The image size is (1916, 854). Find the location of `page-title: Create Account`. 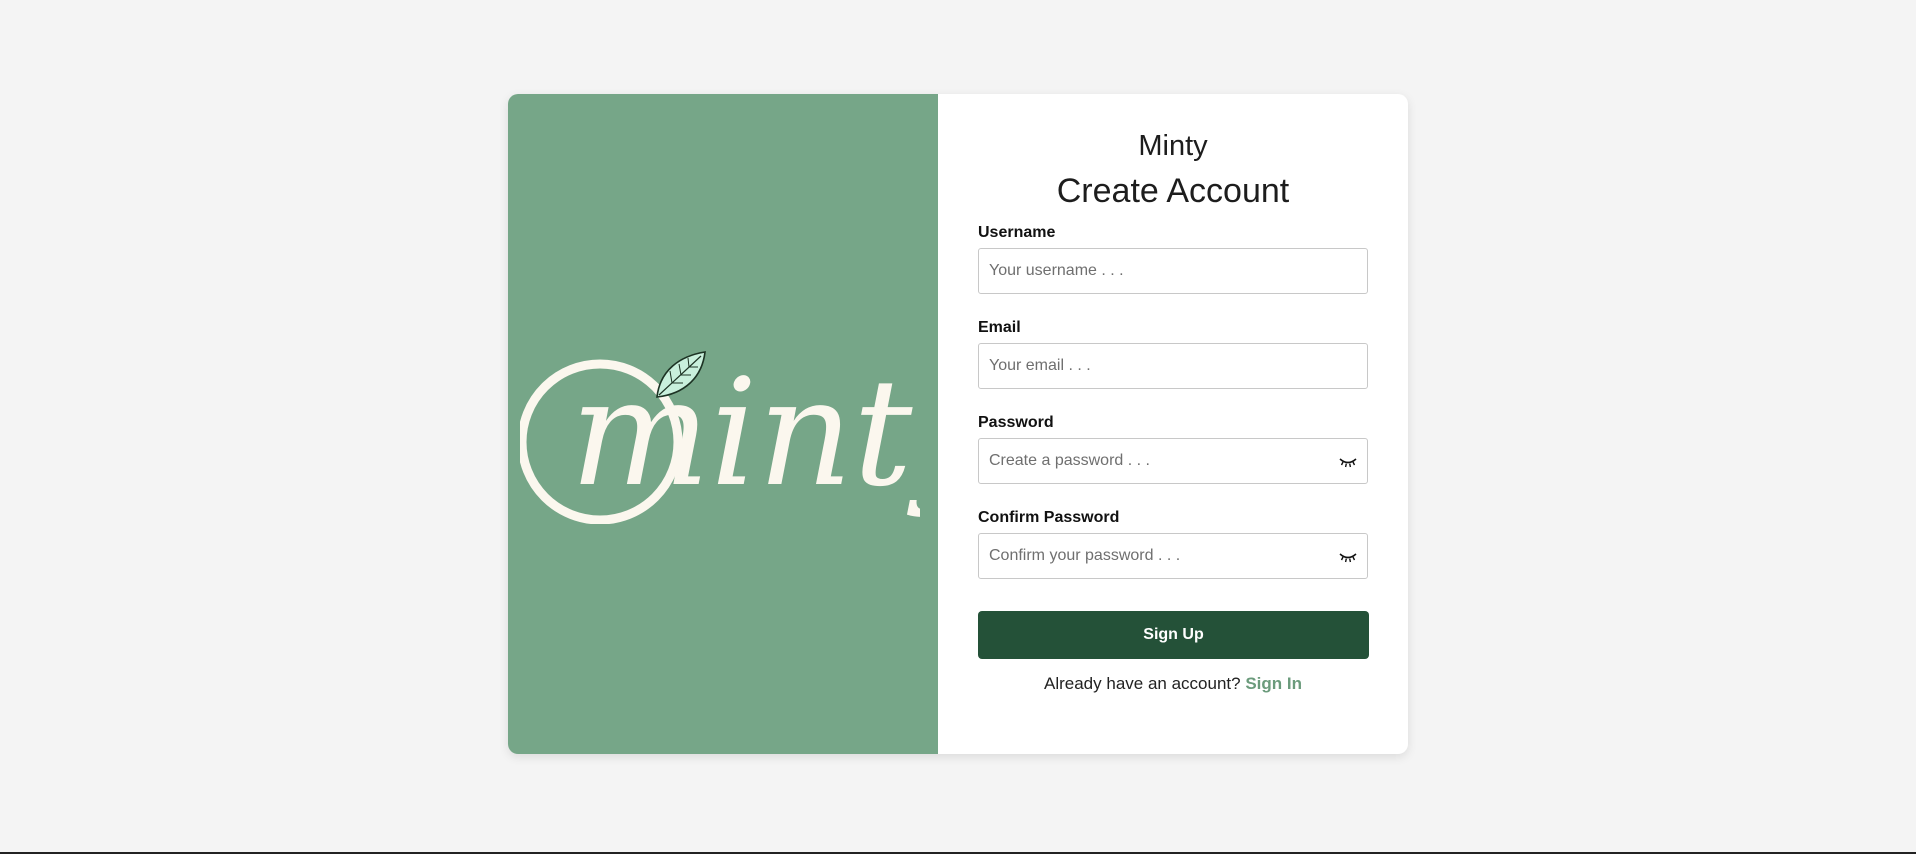

page-title: Create Account is located at coordinates (1173, 191).